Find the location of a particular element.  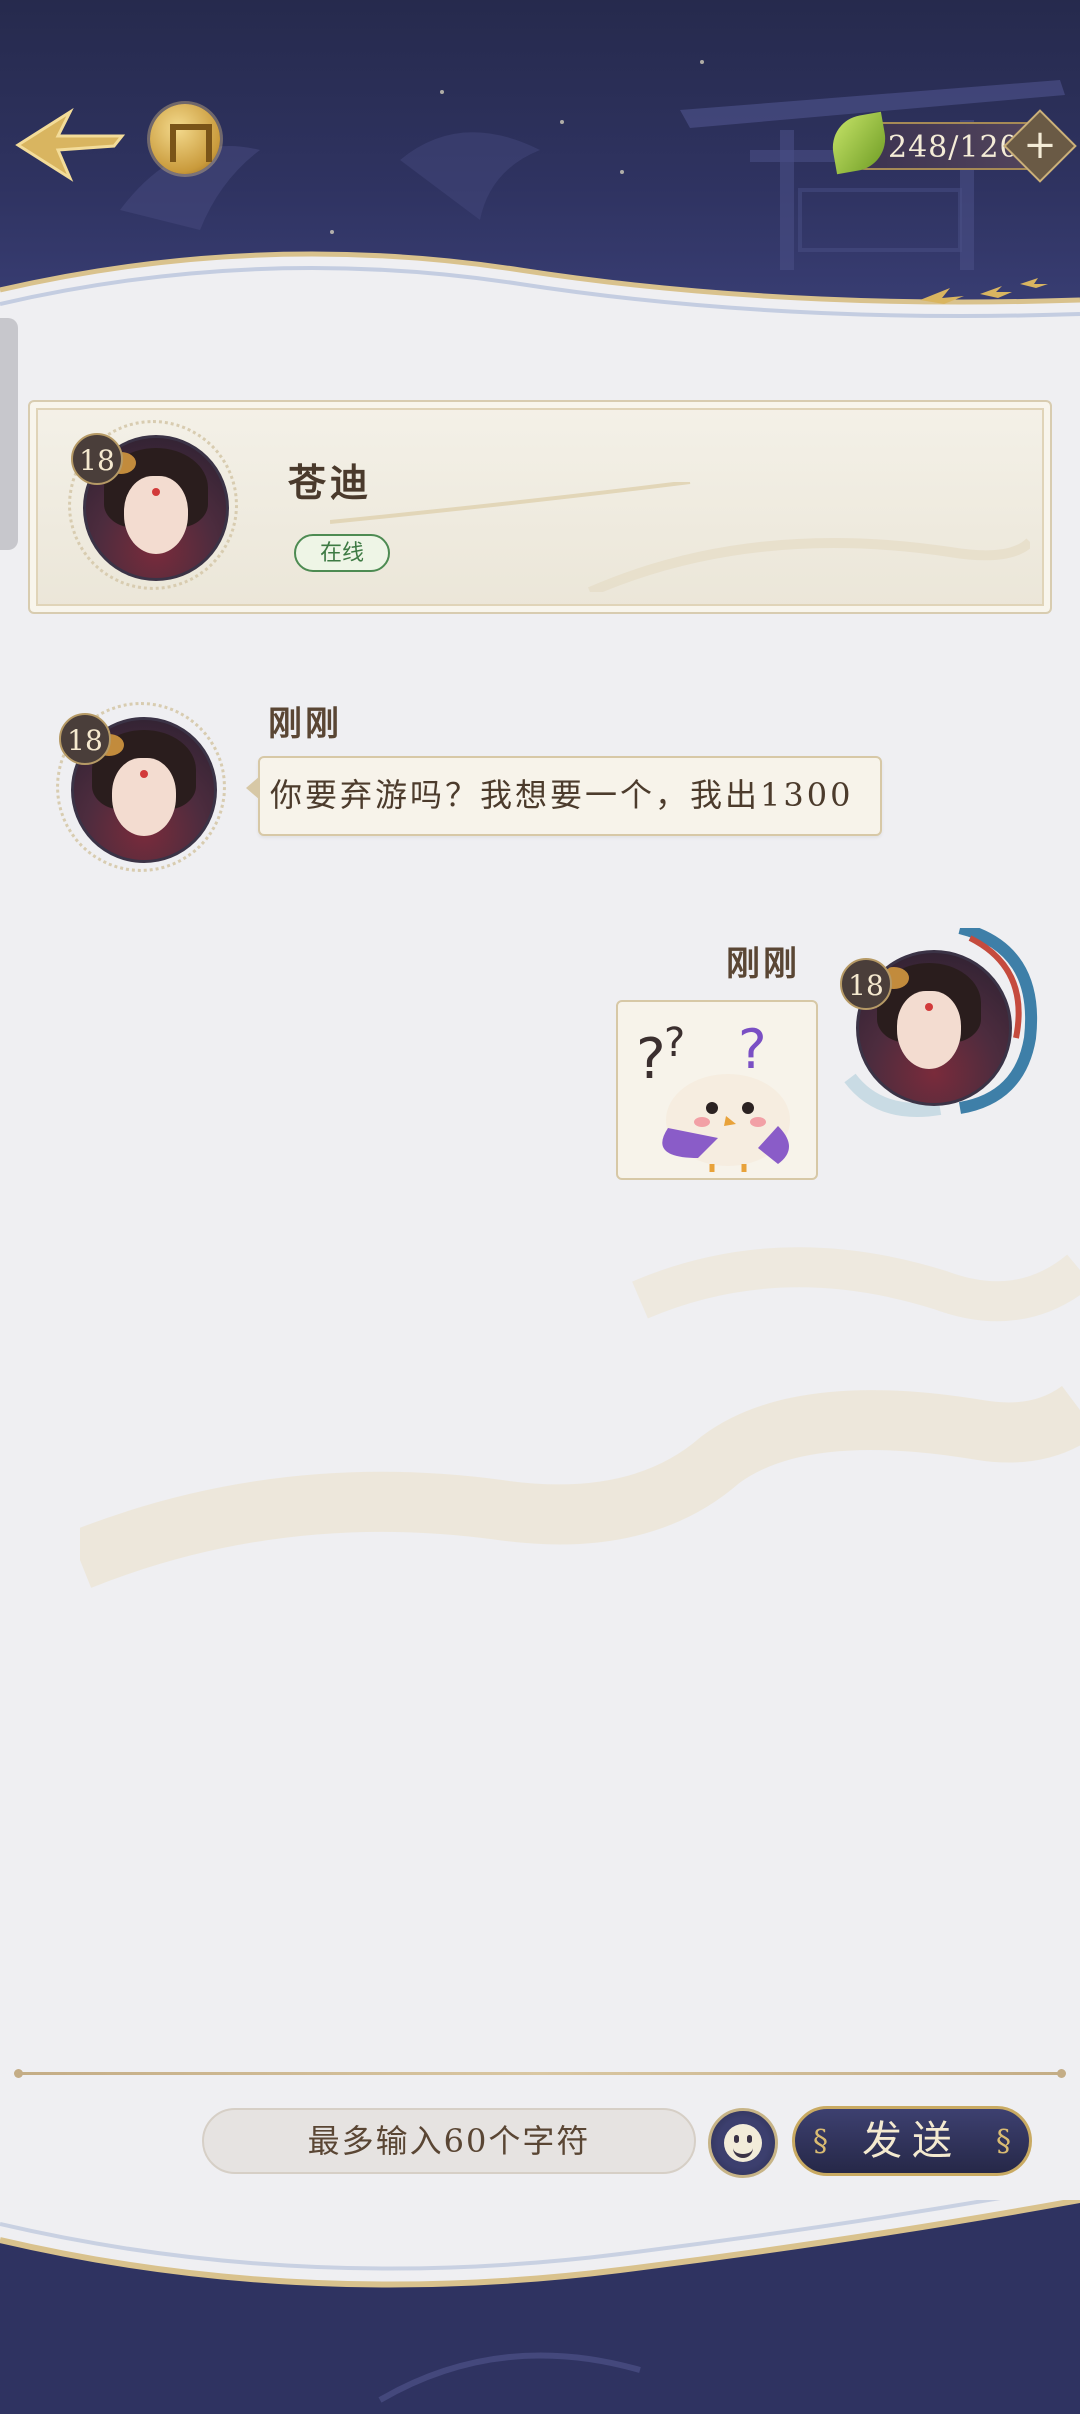

cloud-swirl-decoration is located at coordinates (680, 537).